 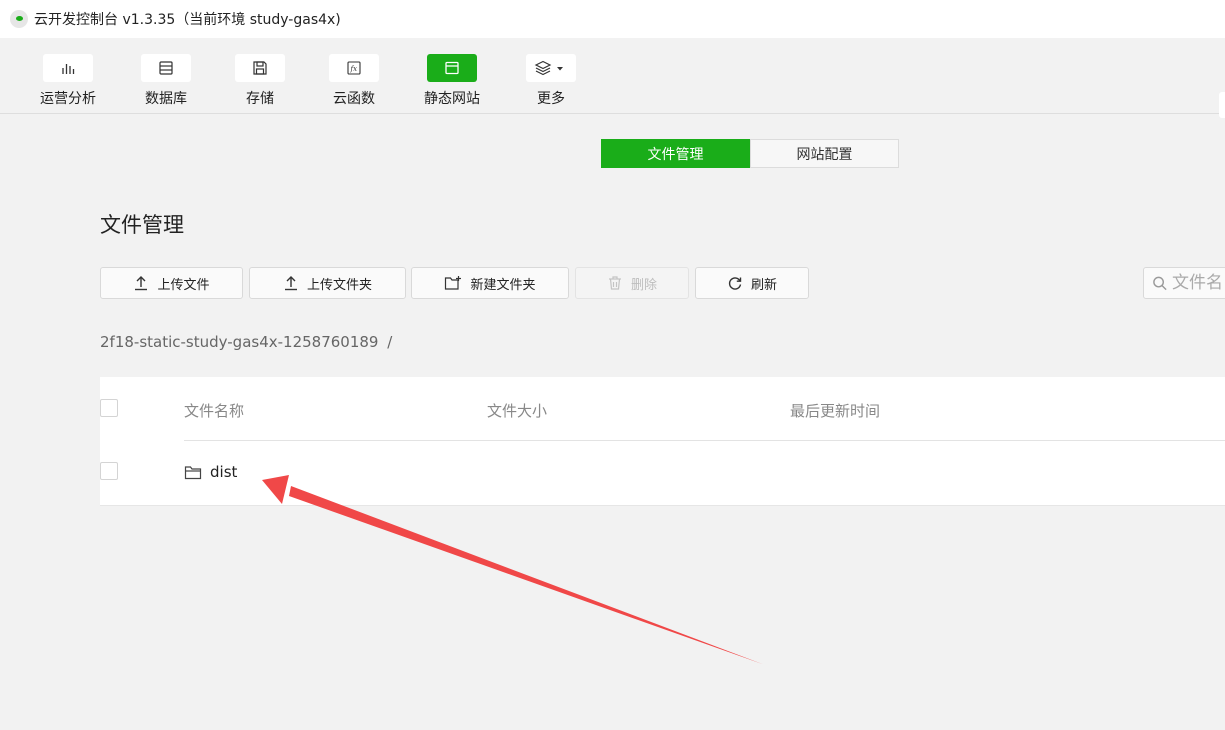 I want to click on toolbar-item-label: 存储, so click(x=260, y=99).